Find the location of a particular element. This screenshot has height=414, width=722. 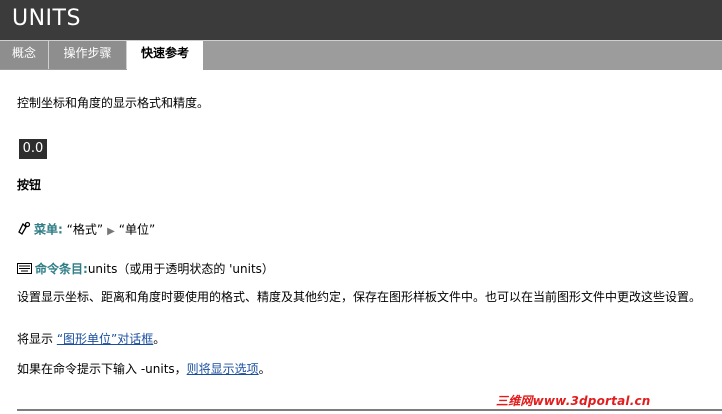

command-label: 命令条目: is located at coordinates (61, 269).